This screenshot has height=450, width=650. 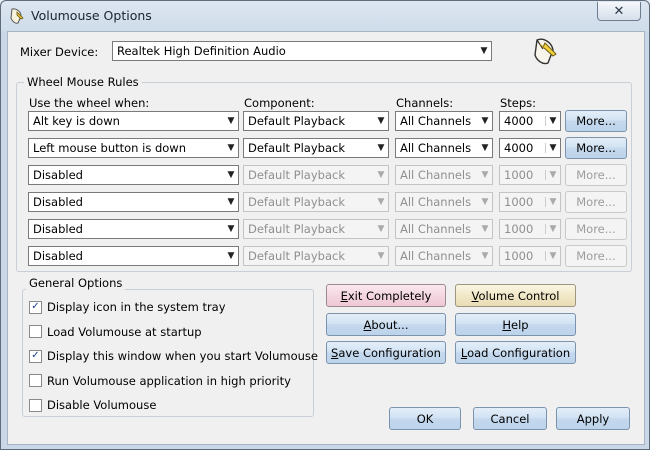 What do you see at coordinates (296, 175) in the screenshot?
I see `component-select-value: Default Playback` at bounding box center [296, 175].